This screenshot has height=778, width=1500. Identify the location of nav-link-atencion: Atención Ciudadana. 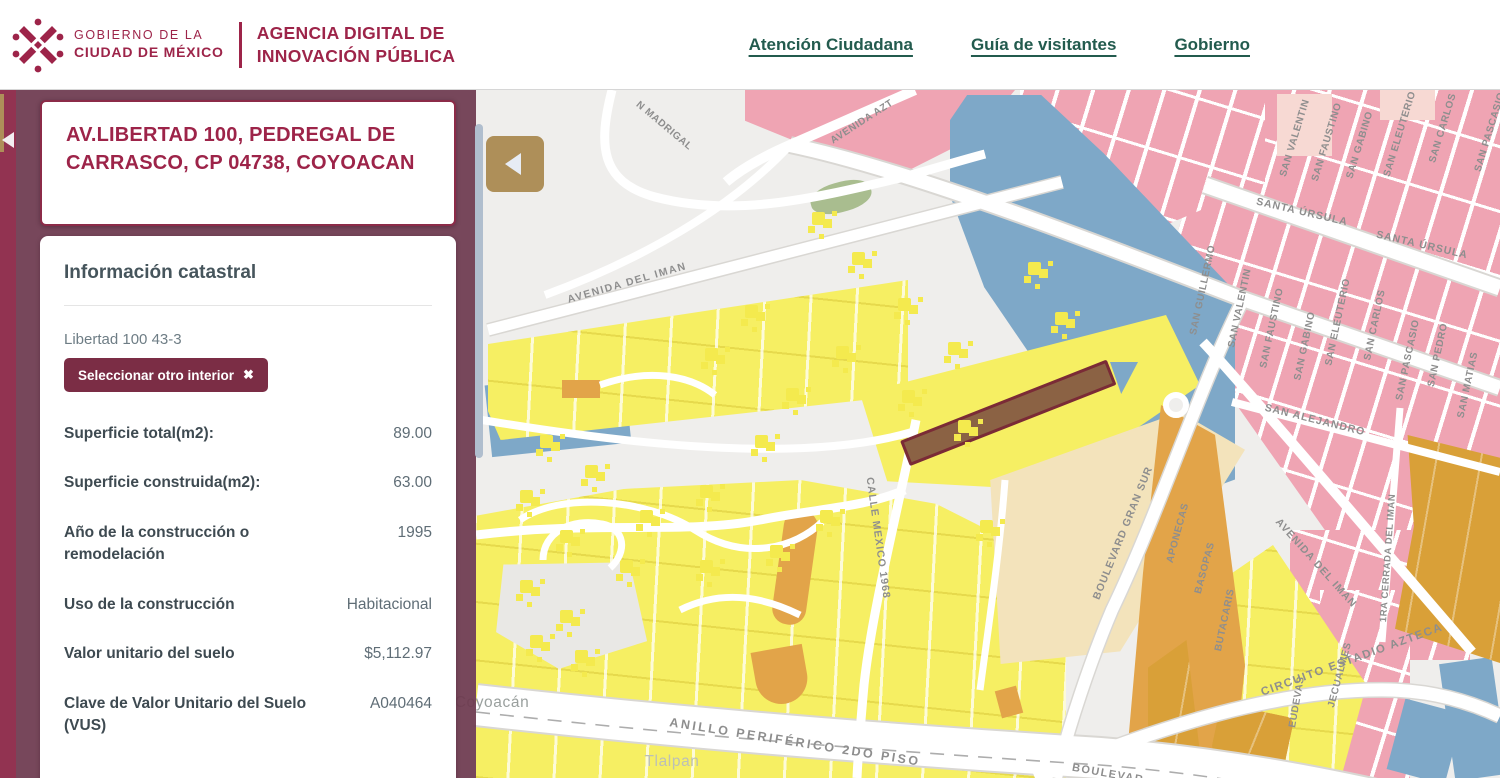
(831, 45).